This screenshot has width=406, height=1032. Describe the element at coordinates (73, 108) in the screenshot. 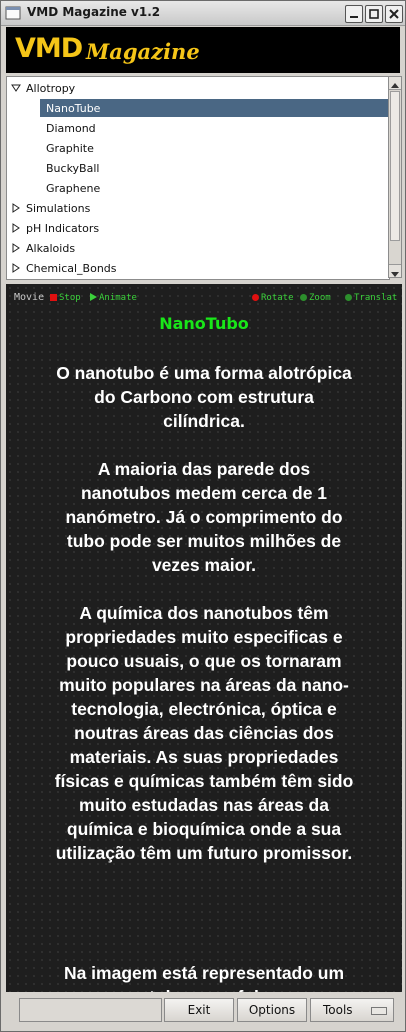

I see `tree-node-label: NanoTube` at that location.